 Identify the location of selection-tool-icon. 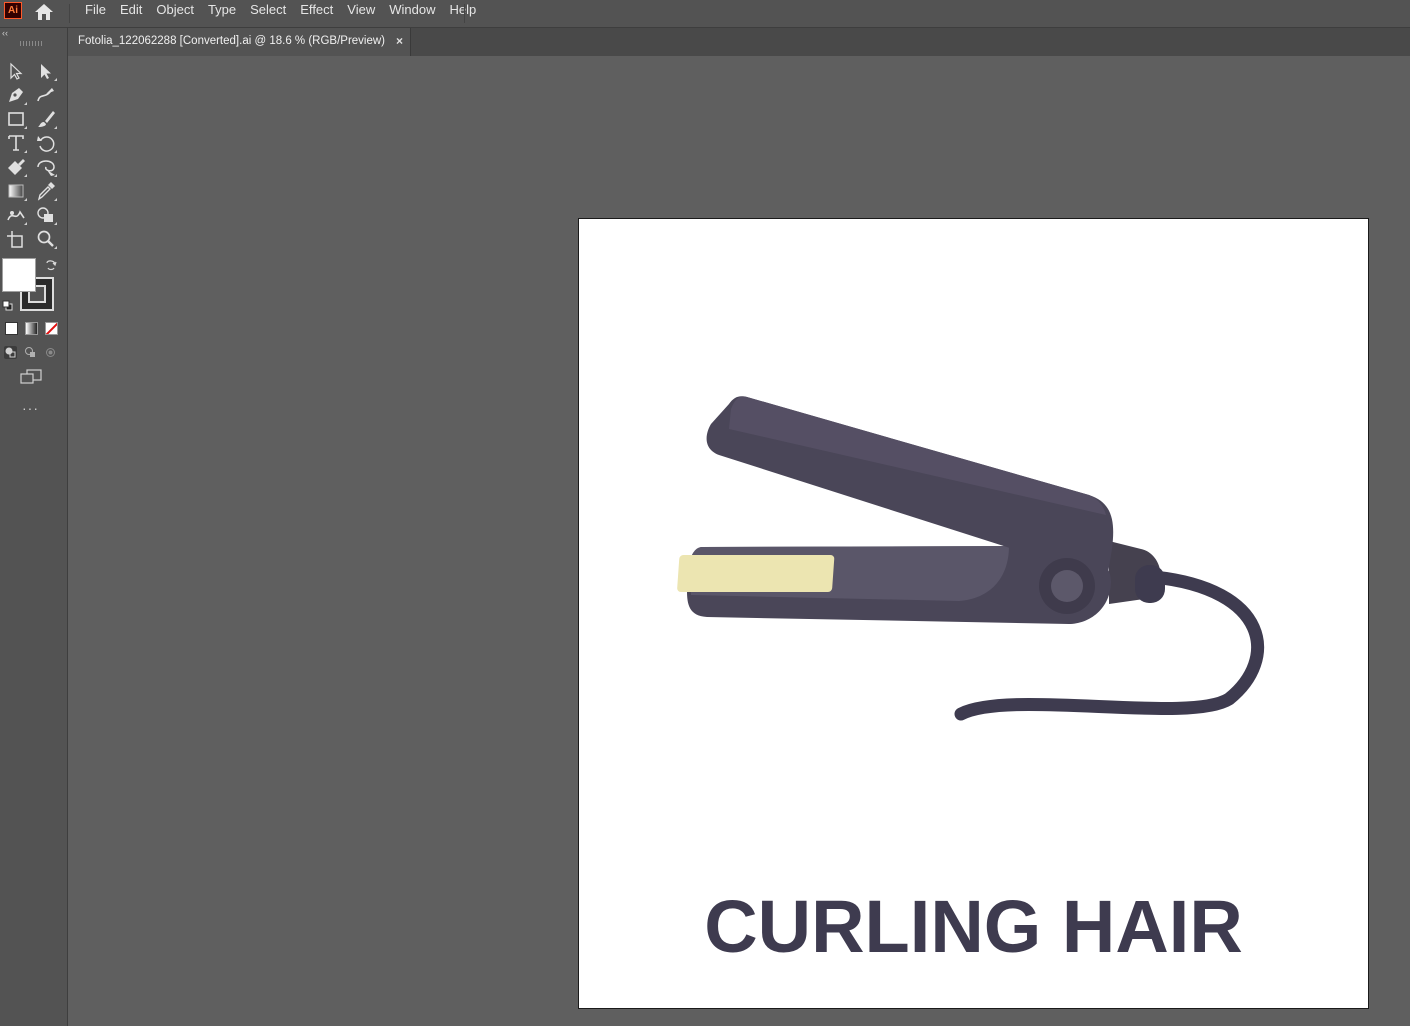
(16, 71).